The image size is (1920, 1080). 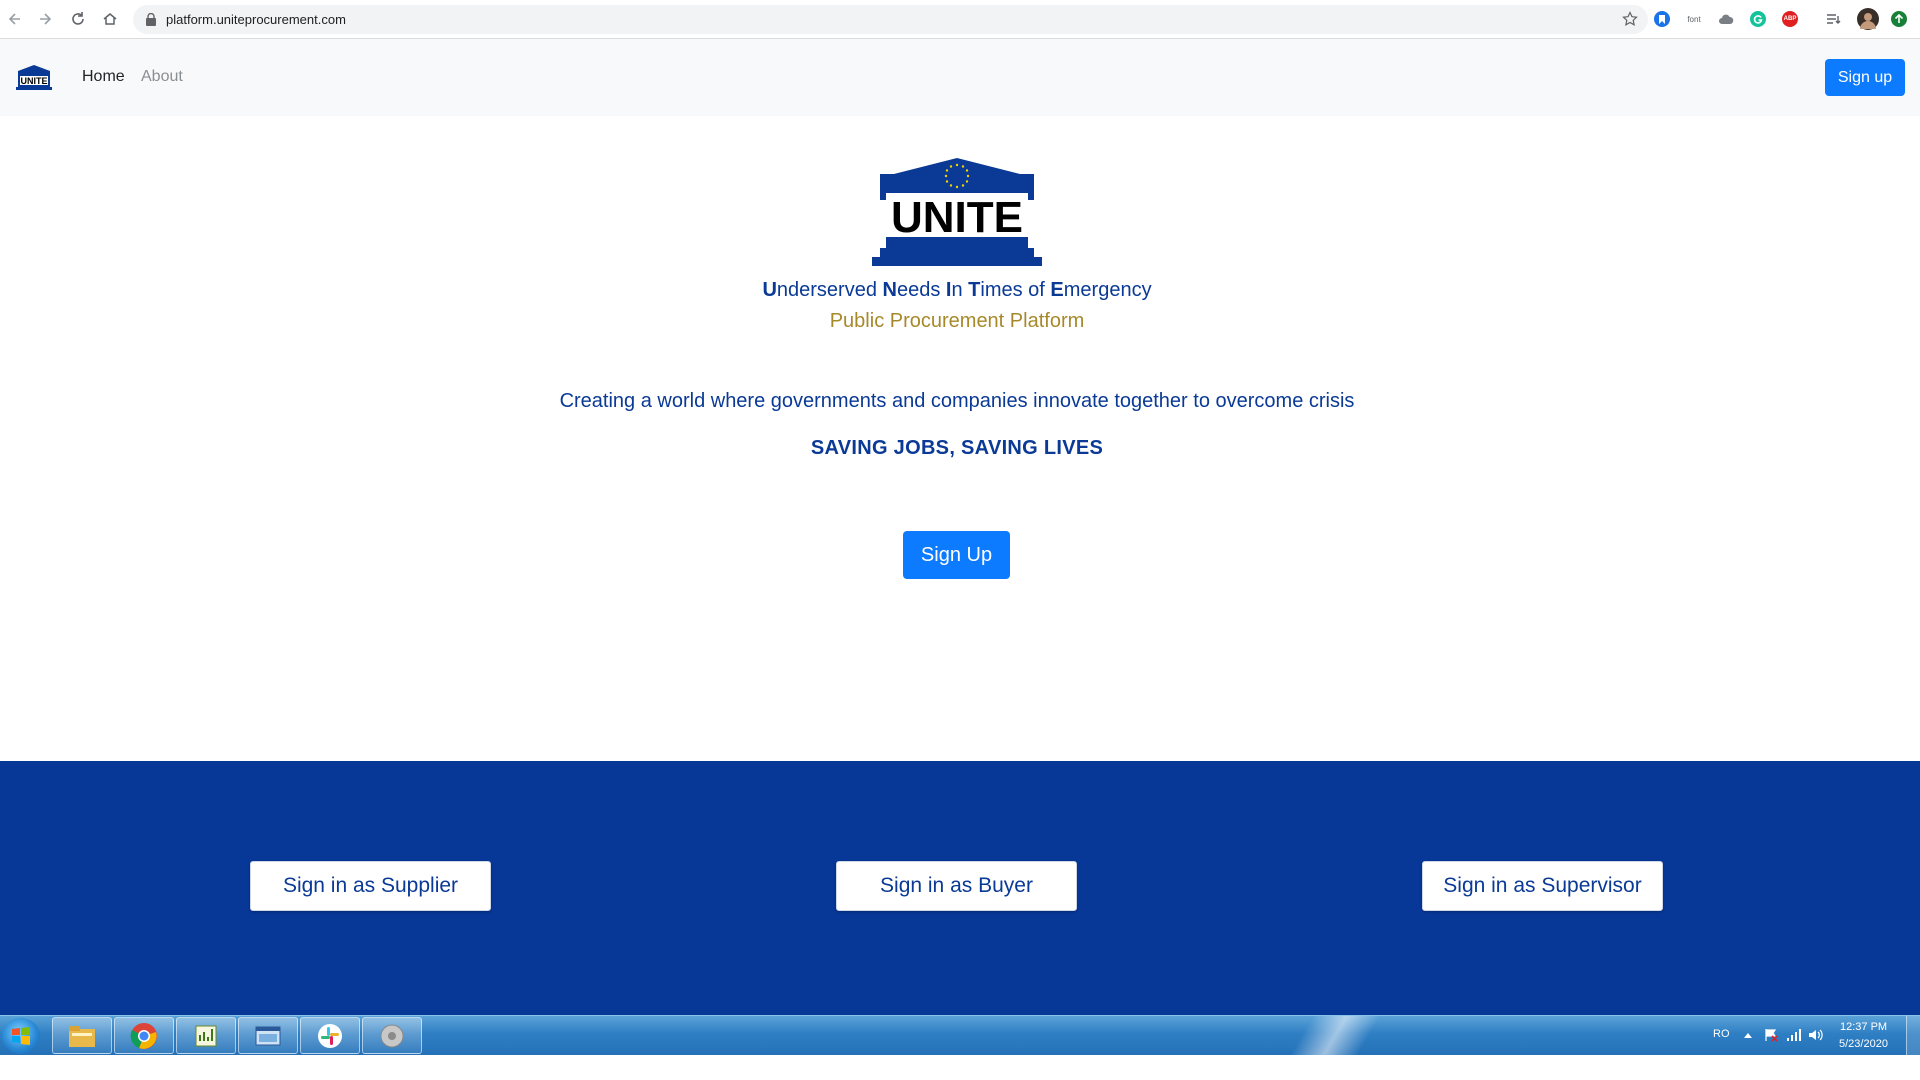 I want to click on update-icon, so click(x=1899, y=19).